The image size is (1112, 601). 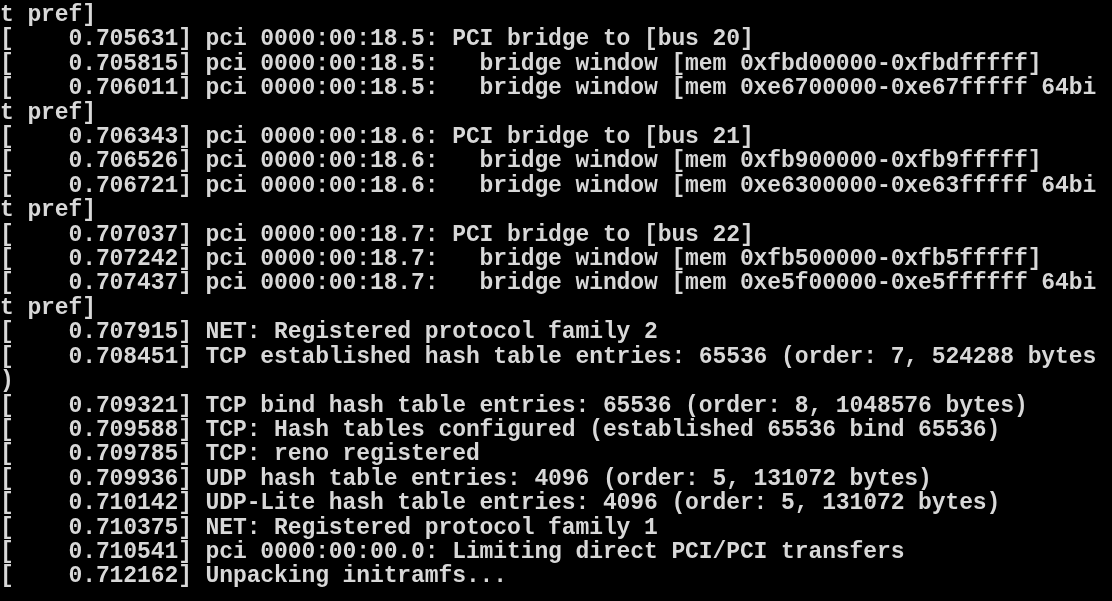 I want to click on console-line: [ 0.707915] NET: Registered protocol family 2, so click(x=329, y=332).